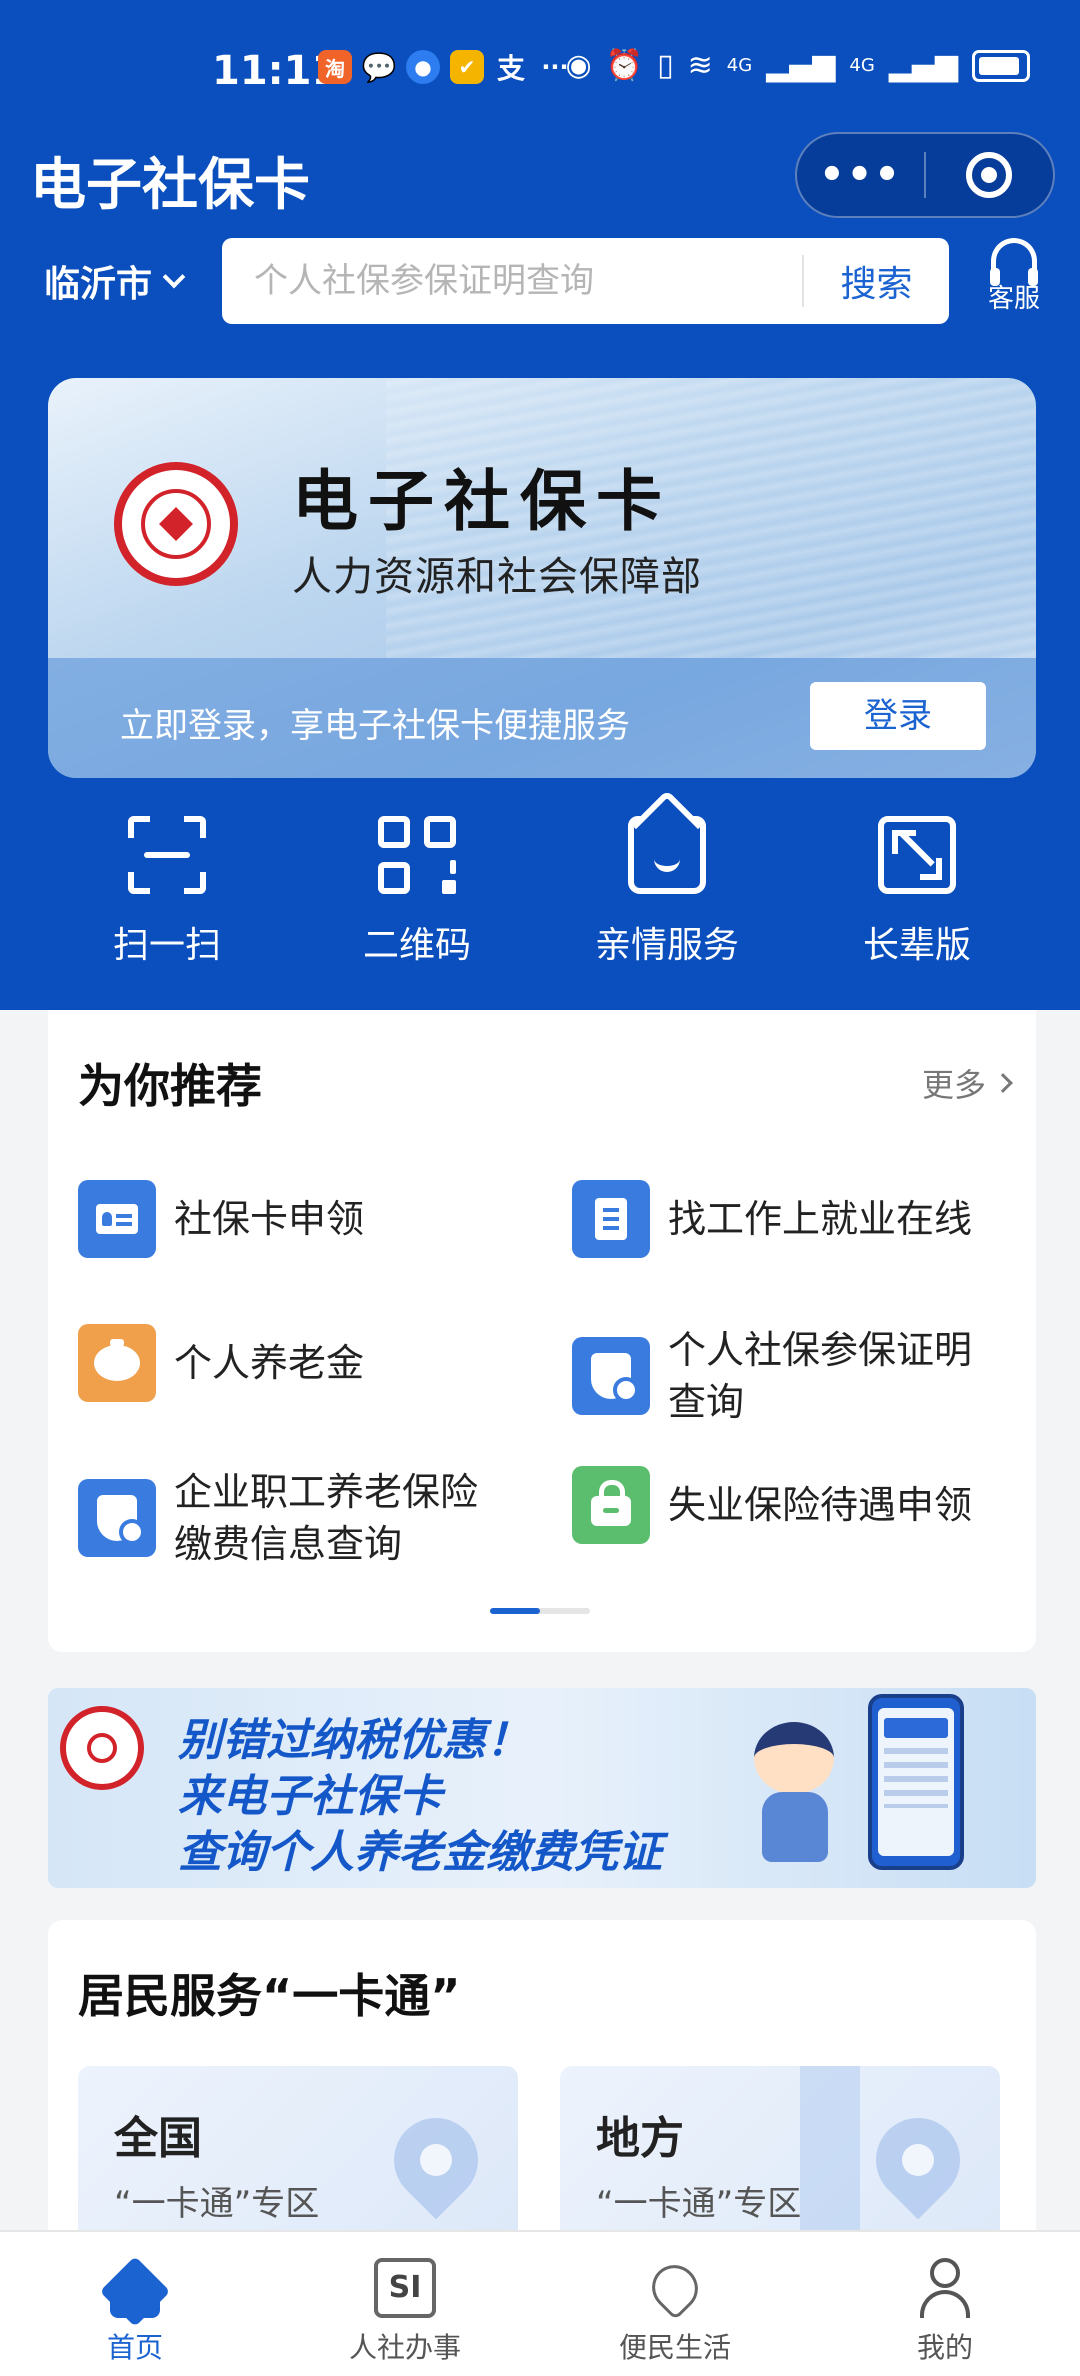 Image resolution: width=1080 pixels, height=2376 pixels. What do you see at coordinates (135, 2291) in the screenshot?
I see `home-icon` at bounding box center [135, 2291].